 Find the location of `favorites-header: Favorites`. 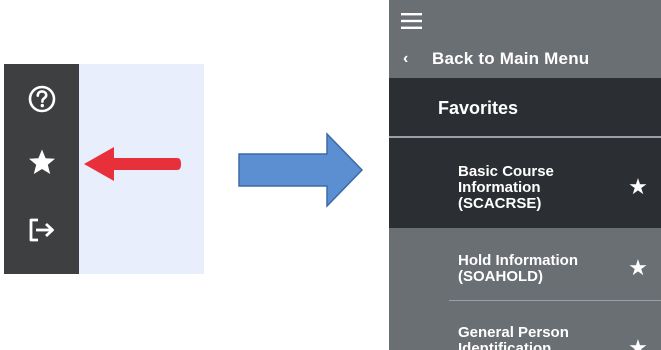

favorites-header: Favorites is located at coordinates (525, 108).